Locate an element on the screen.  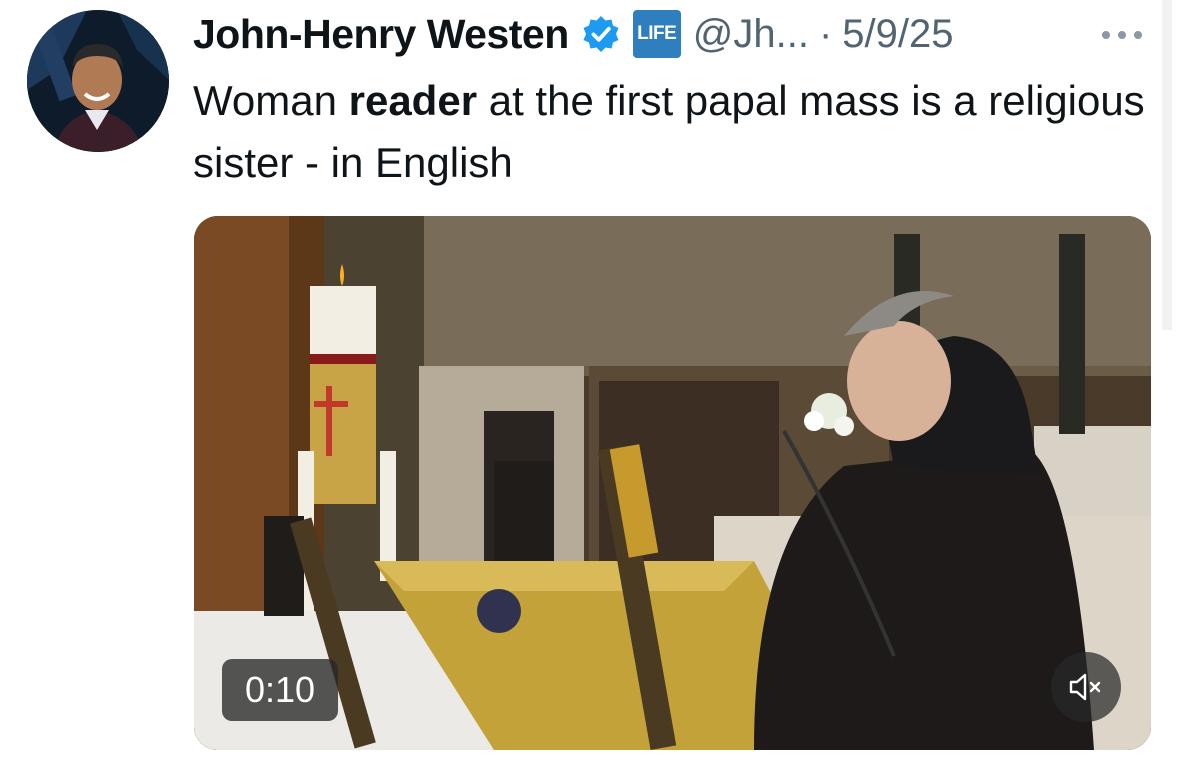
video-duration: 0:10 is located at coordinates (280, 690).